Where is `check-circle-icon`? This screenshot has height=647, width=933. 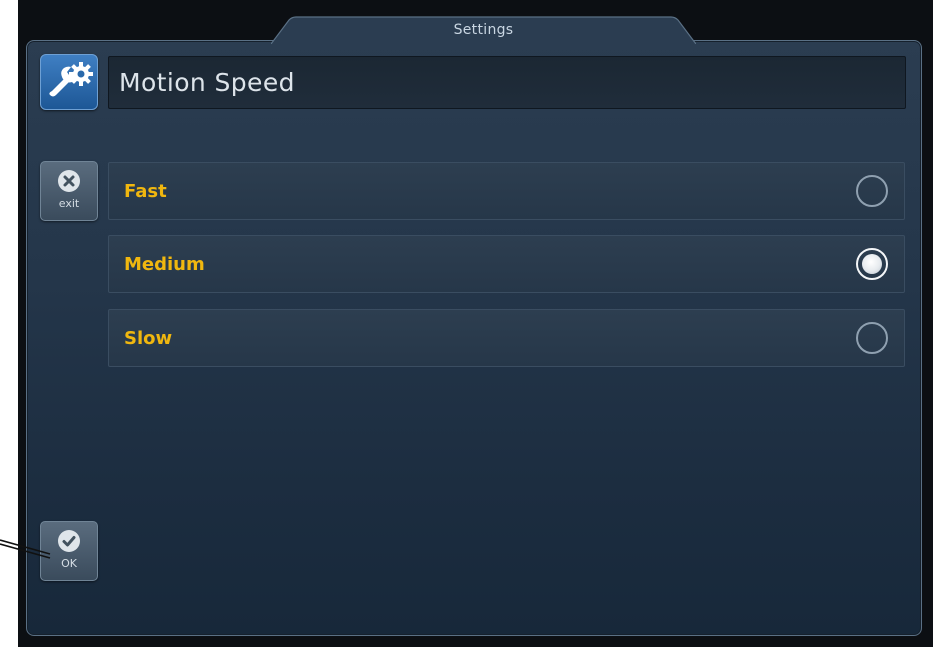
check-circle-icon is located at coordinates (69, 541).